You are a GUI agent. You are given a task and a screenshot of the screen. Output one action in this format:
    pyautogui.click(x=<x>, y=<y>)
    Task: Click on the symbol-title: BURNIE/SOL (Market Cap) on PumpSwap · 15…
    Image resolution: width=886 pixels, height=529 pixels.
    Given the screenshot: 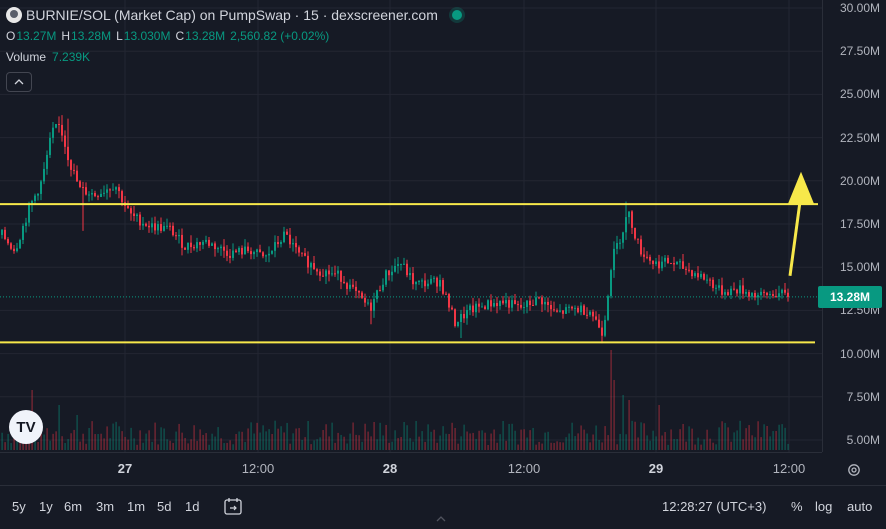 What is the action you would take?
    pyautogui.click(x=232, y=15)
    